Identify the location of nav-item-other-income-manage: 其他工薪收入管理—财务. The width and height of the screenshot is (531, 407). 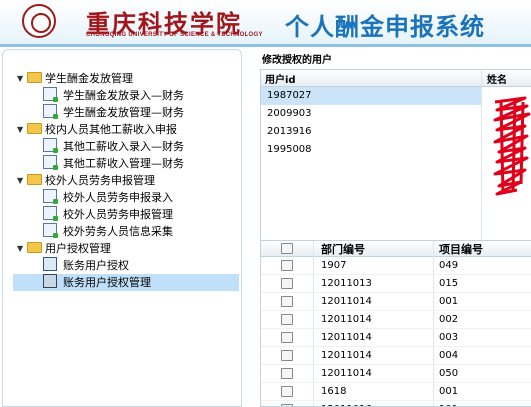
(126, 163).